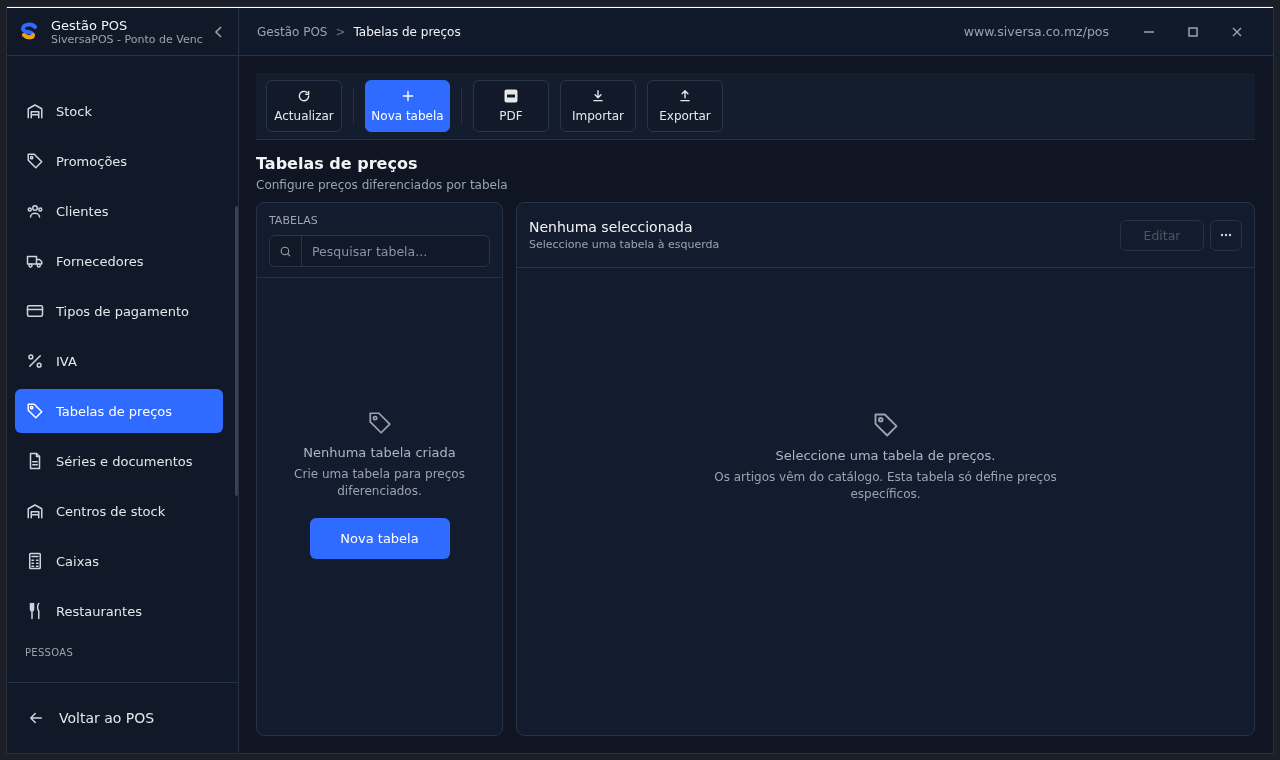 This screenshot has width=1280, height=760. I want to click on app-title: Gestão POS, so click(90, 25).